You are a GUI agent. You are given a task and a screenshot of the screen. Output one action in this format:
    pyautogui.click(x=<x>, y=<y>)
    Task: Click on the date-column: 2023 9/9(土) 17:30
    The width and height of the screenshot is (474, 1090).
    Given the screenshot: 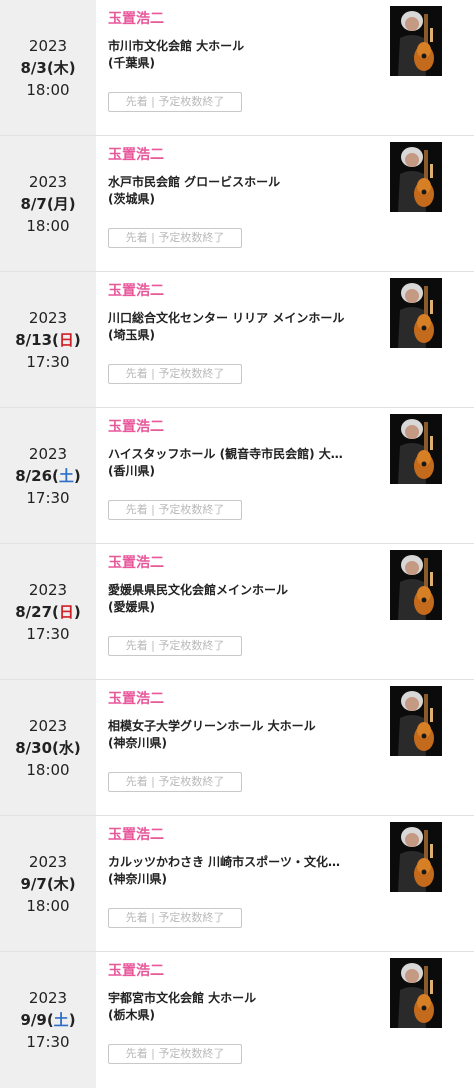 What is the action you would take?
    pyautogui.click(x=48, y=1020)
    